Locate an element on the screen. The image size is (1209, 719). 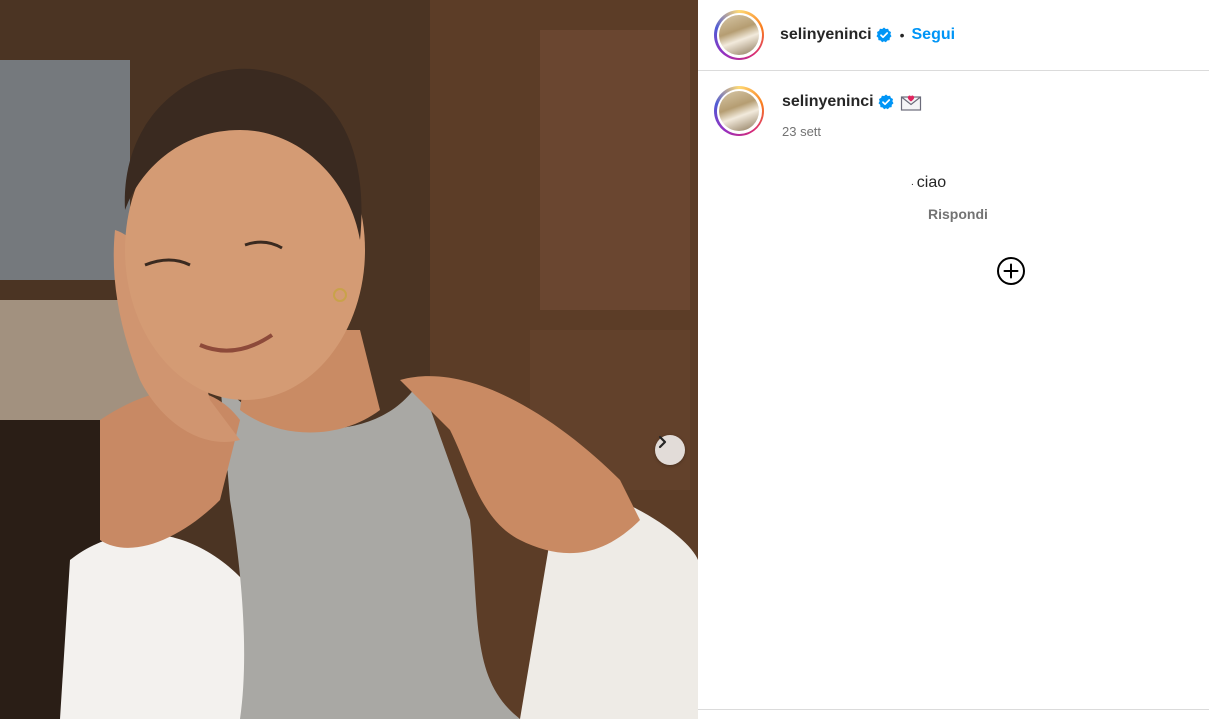
post-header: selinyeninci • Segui is located at coordinates (953, 35).